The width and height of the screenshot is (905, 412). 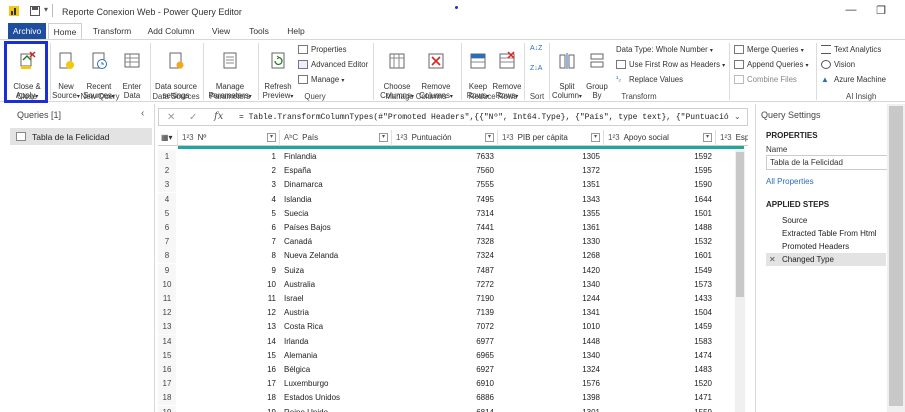 What do you see at coordinates (336, 138) in the screenshot?
I see `column-header: AᵇC País ▾` at bounding box center [336, 138].